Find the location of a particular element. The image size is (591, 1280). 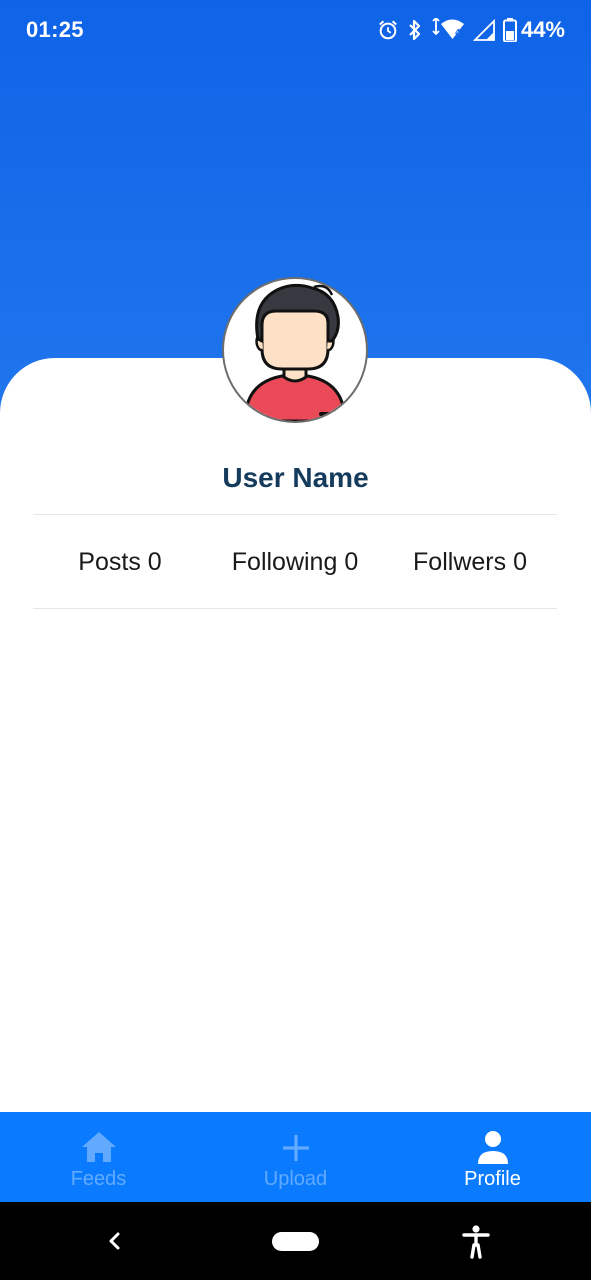

status-time: 01:25 is located at coordinates (55, 29).